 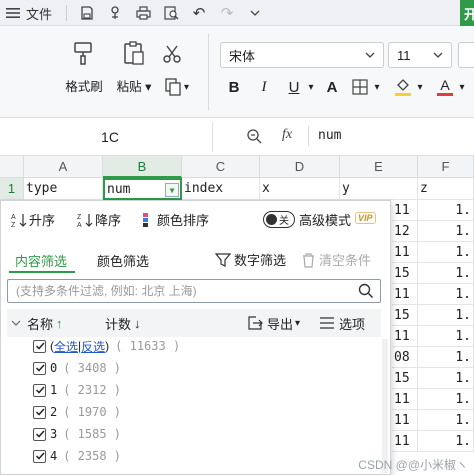 What do you see at coordinates (87, 13) in the screenshot?
I see `save-icon` at bounding box center [87, 13].